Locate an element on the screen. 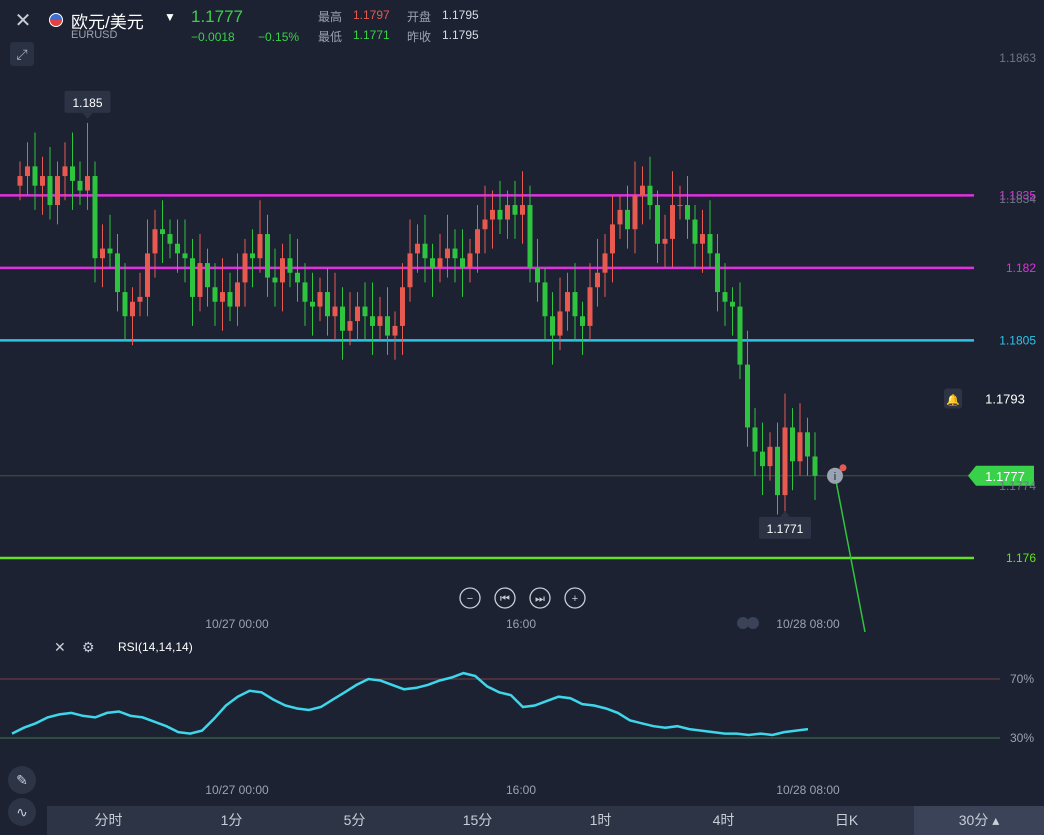 The width and height of the screenshot is (1044, 835). toggle-icon is located at coordinates (753, 623).